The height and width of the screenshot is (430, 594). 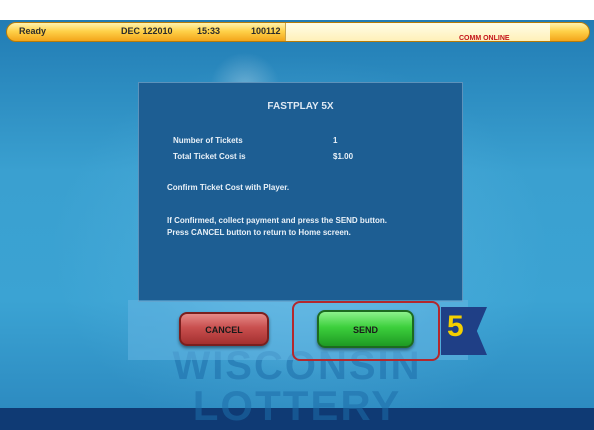 I want to click on cost-value: $1.00, so click(x=343, y=156).